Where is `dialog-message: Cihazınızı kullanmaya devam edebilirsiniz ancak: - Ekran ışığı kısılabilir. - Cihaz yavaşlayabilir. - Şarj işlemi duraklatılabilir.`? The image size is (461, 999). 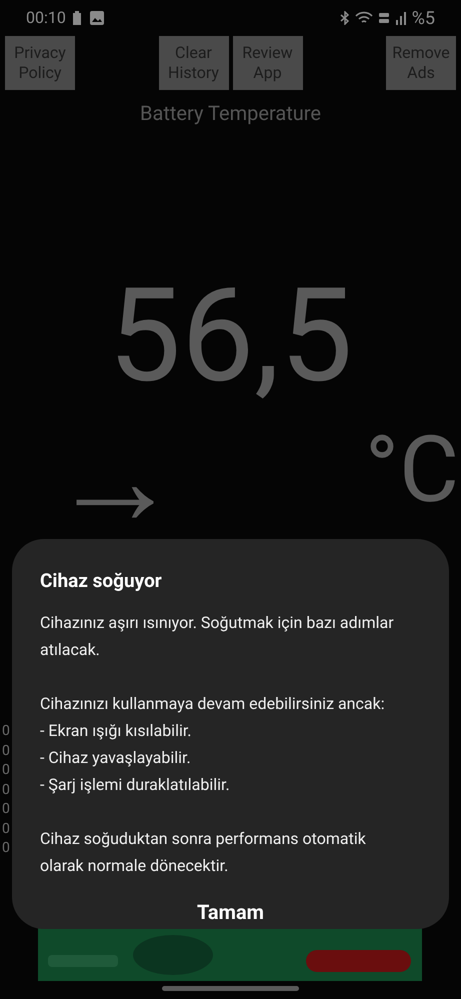
dialog-message: Cihazınızı kullanmaya devam edebilirsiniz ancak: - Ekran ışığı kısılabilir. - Cihaz yavaşlayabilir. - Şarj işlemi duraklatılabilir. is located at coordinates (213, 744).